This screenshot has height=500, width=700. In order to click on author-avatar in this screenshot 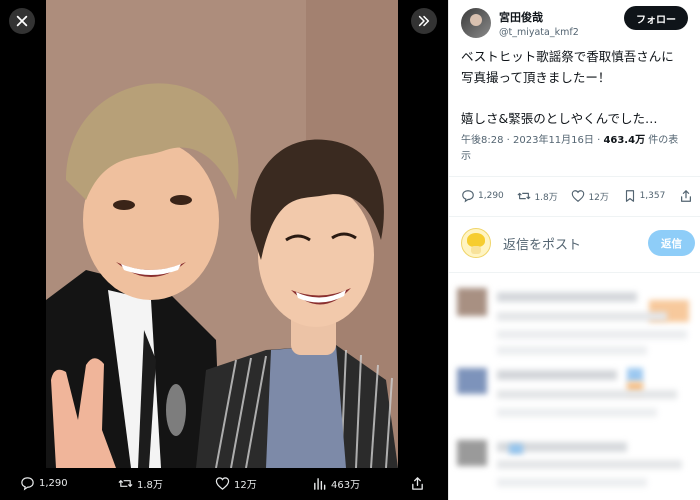, I will do `click(476, 23)`.